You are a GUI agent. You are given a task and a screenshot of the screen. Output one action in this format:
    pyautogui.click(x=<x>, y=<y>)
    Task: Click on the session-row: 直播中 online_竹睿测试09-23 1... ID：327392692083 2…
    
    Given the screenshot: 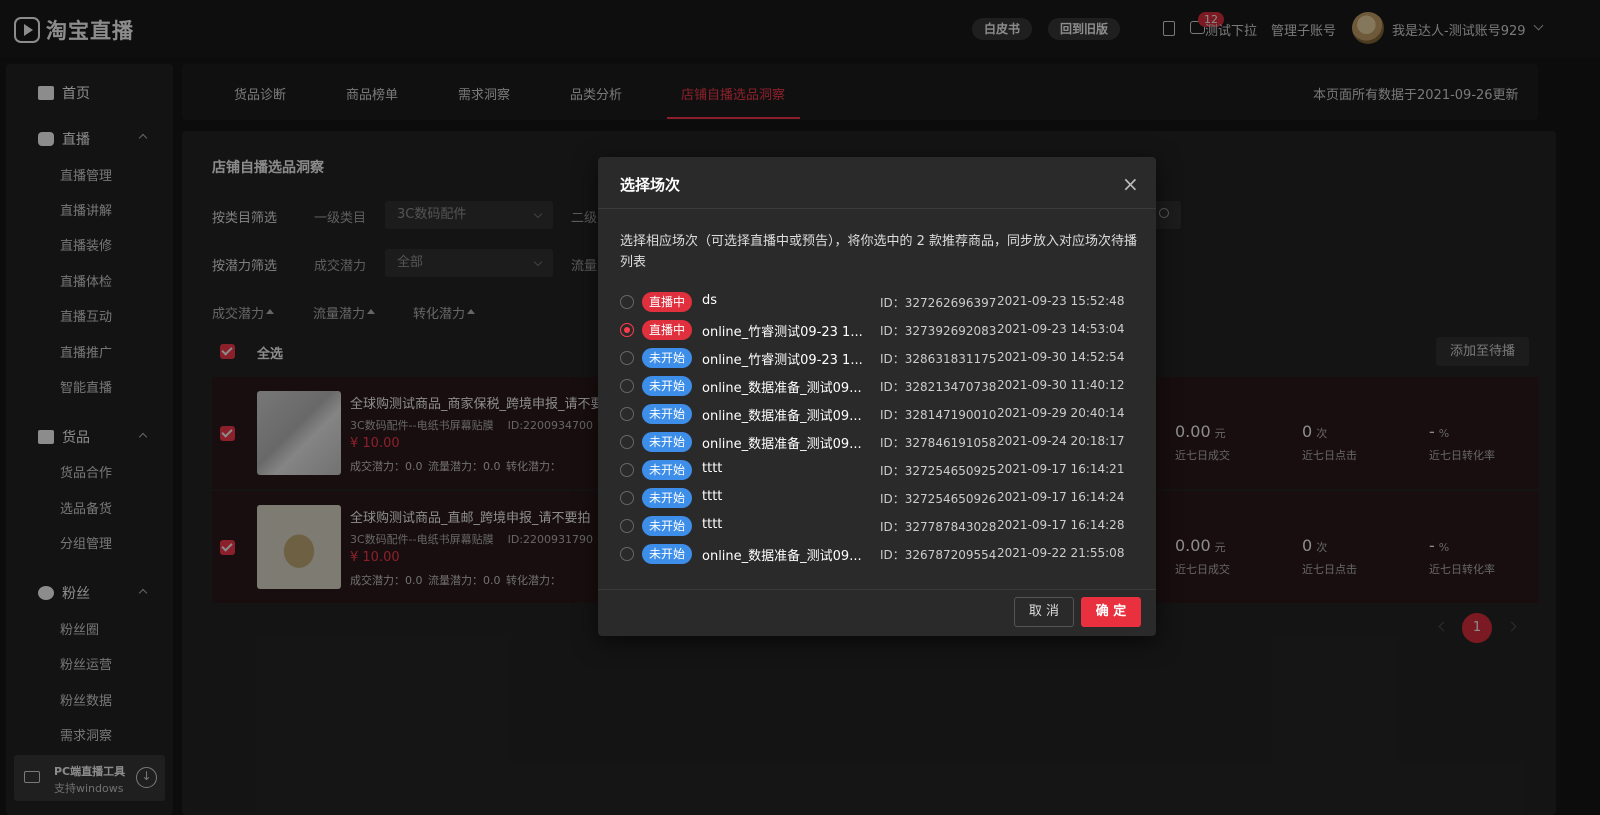 What is the action you would take?
    pyautogui.click(x=880, y=330)
    